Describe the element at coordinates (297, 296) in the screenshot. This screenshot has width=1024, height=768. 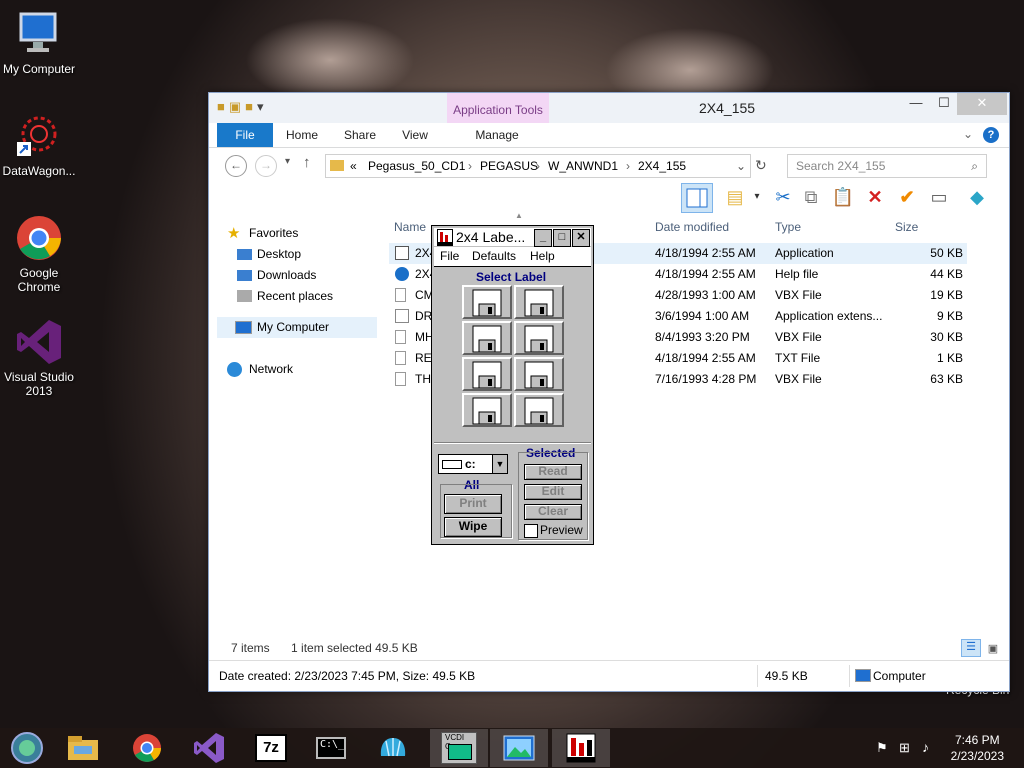
I see `nav-recent-places: Recent places` at that location.